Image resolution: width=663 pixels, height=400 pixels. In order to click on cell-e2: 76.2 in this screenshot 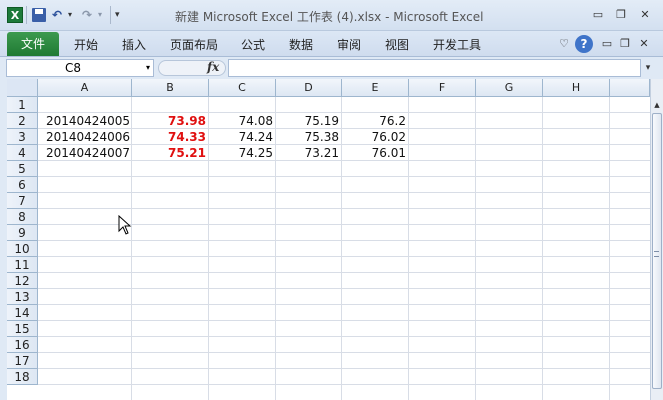, I will do `click(375, 121)`.